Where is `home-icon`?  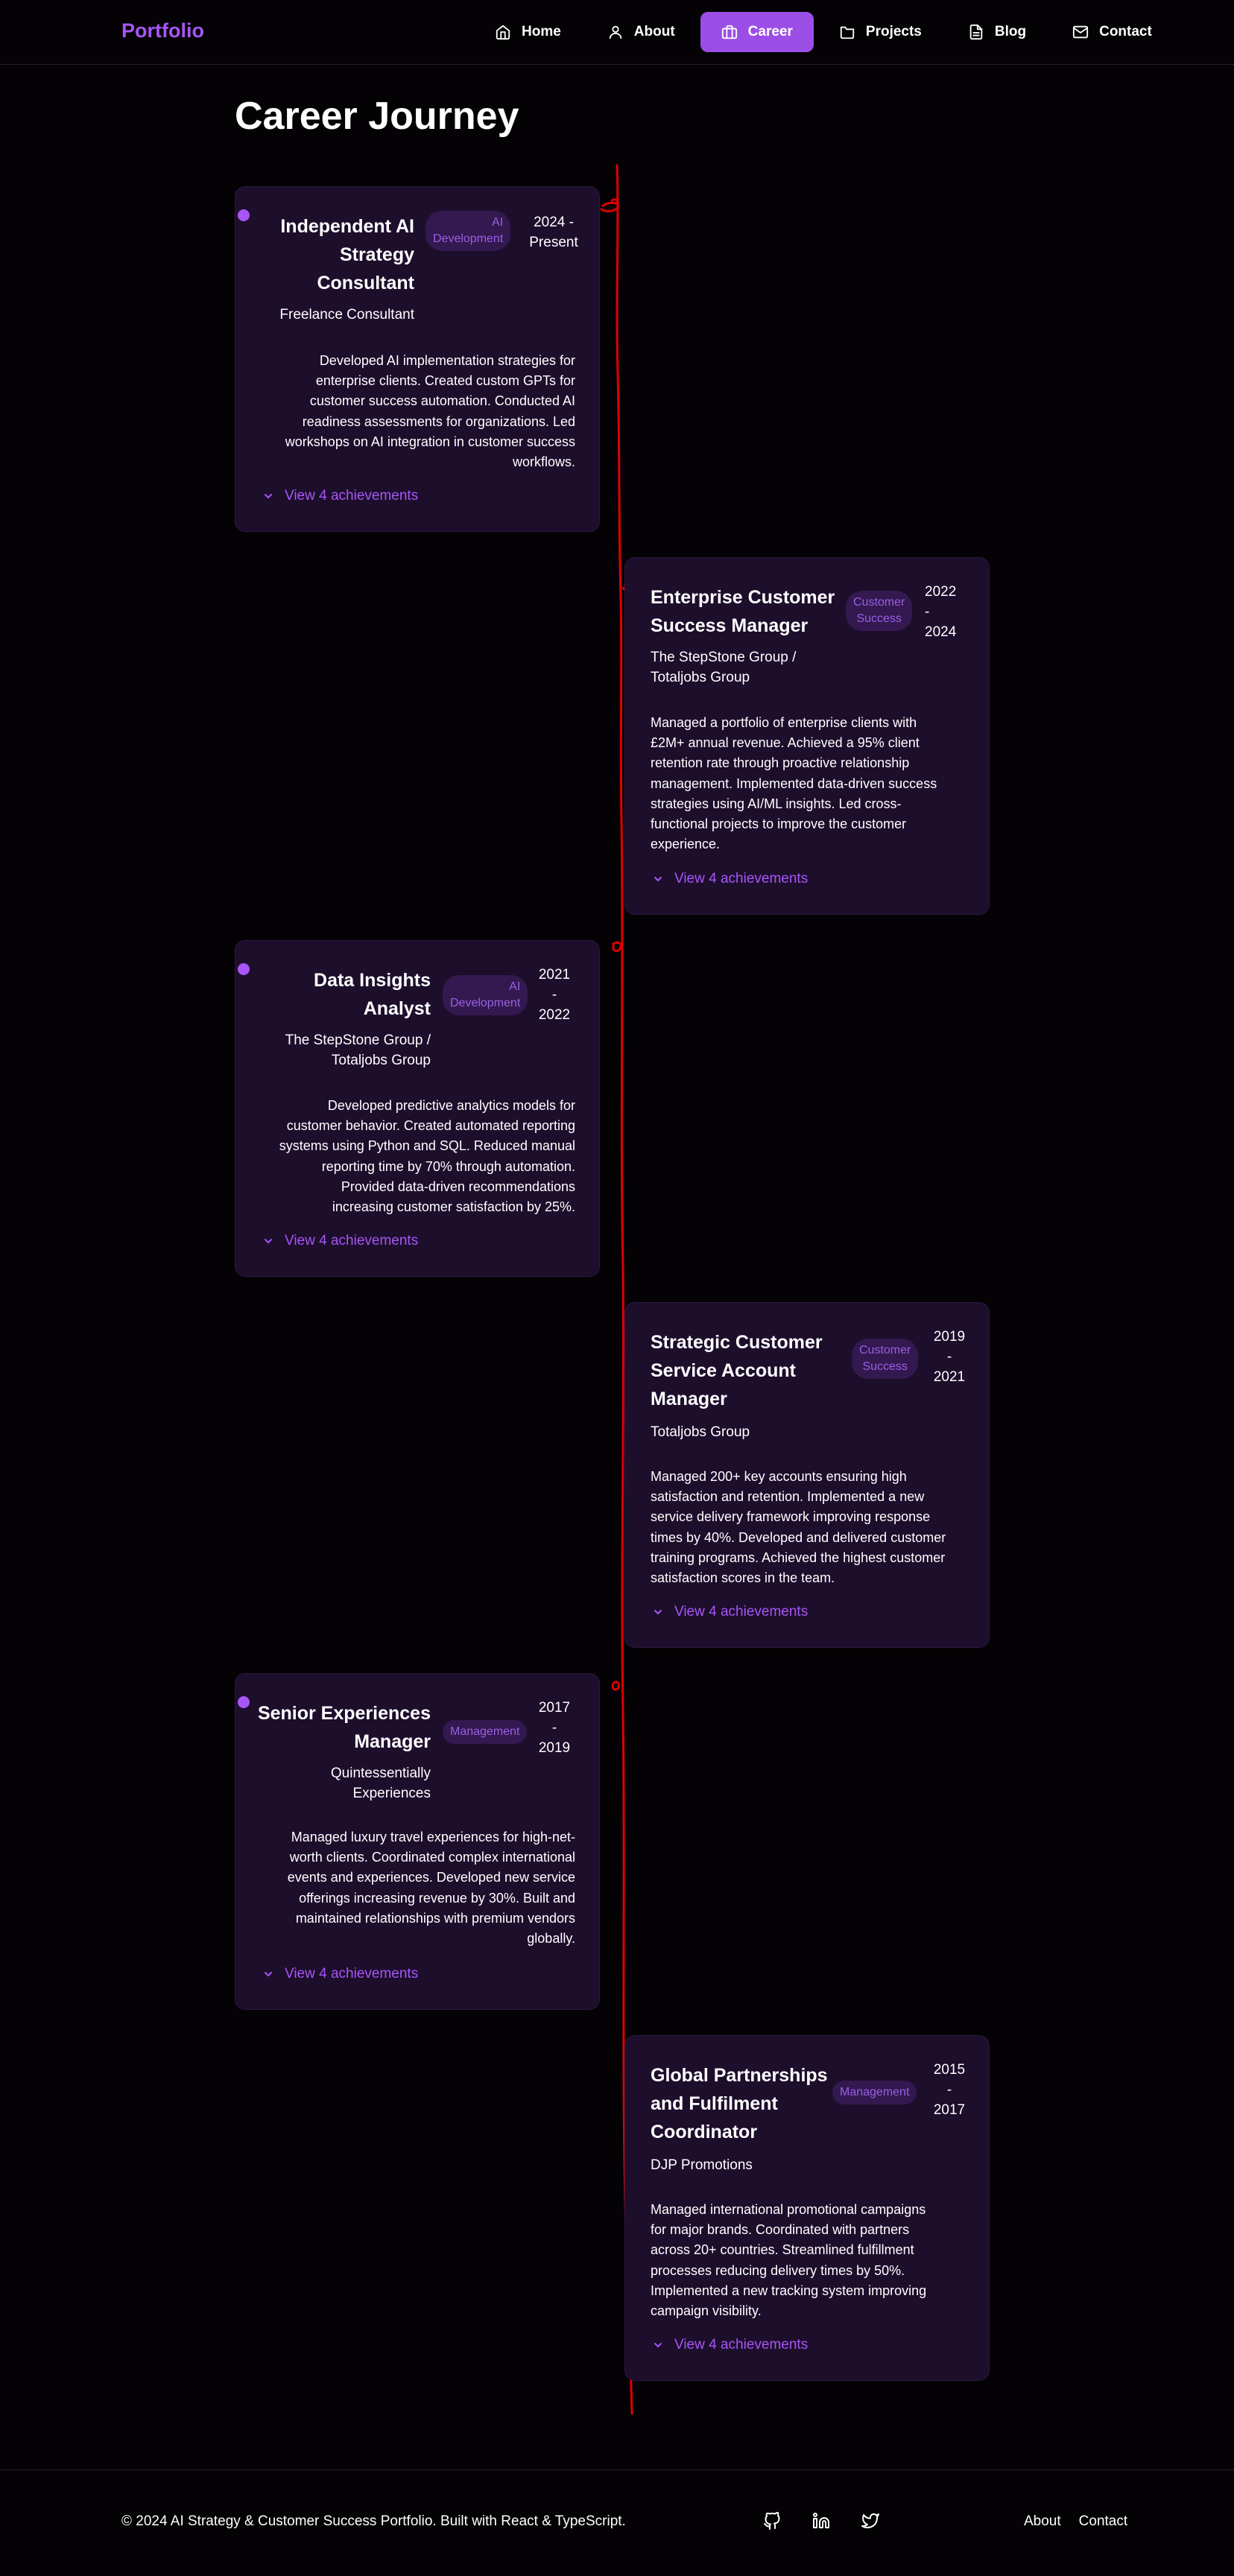
home-icon is located at coordinates (503, 33).